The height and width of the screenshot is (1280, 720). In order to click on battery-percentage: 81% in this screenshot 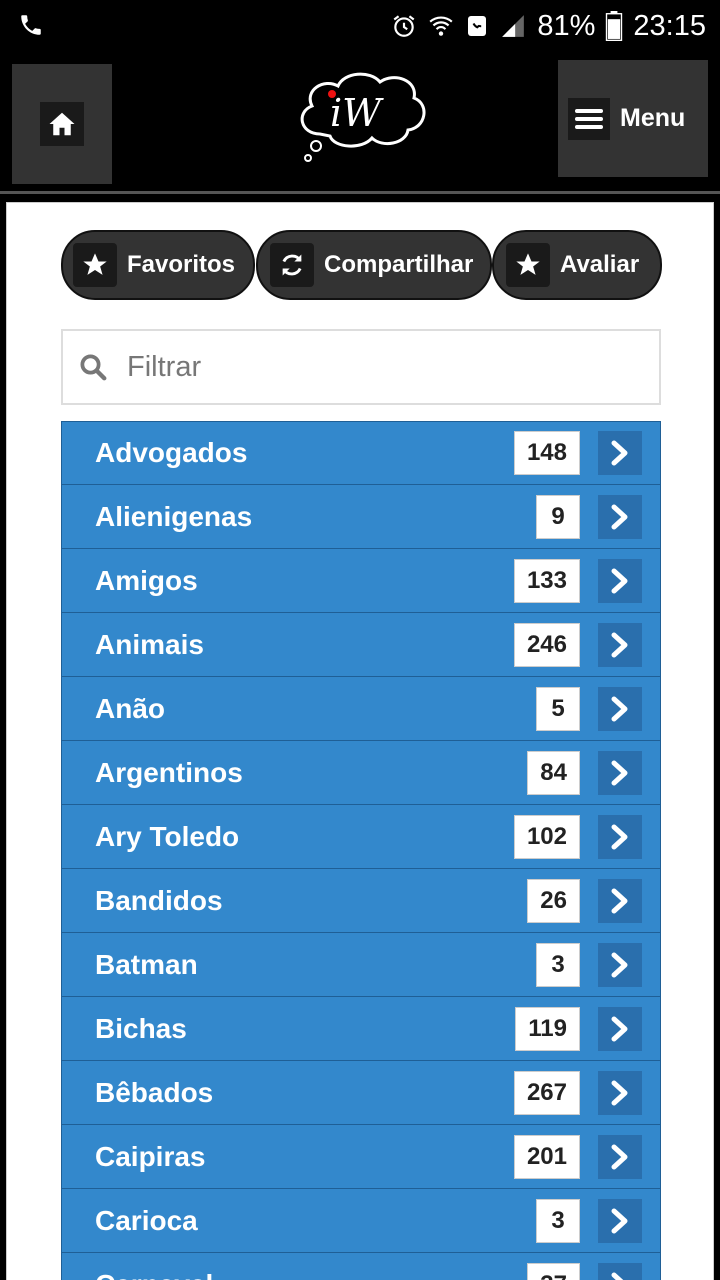, I will do `click(566, 25)`.